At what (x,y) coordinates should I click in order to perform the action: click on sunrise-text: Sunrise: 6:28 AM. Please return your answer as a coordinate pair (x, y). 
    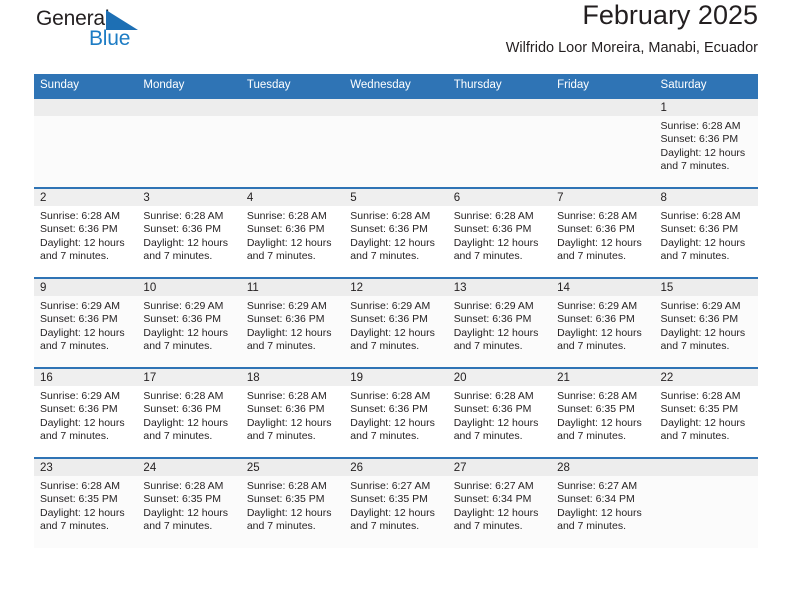
    Looking at the image, I should click on (390, 216).